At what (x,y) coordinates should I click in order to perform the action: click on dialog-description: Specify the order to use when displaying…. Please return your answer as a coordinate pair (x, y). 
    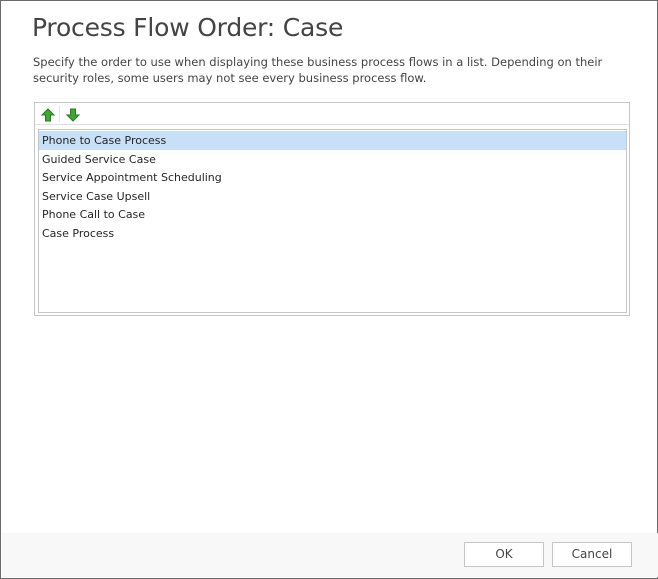
    Looking at the image, I should click on (318, 70).